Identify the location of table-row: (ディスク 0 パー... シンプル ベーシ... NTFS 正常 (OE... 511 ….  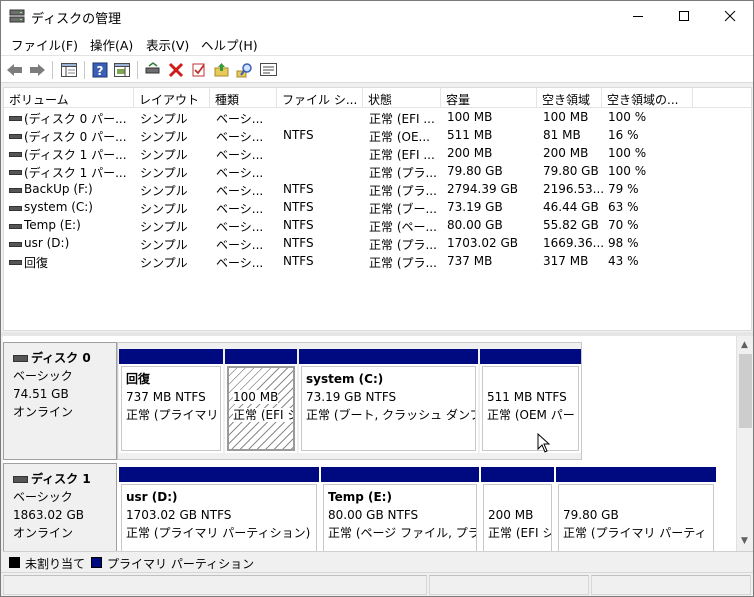
(377, 136).